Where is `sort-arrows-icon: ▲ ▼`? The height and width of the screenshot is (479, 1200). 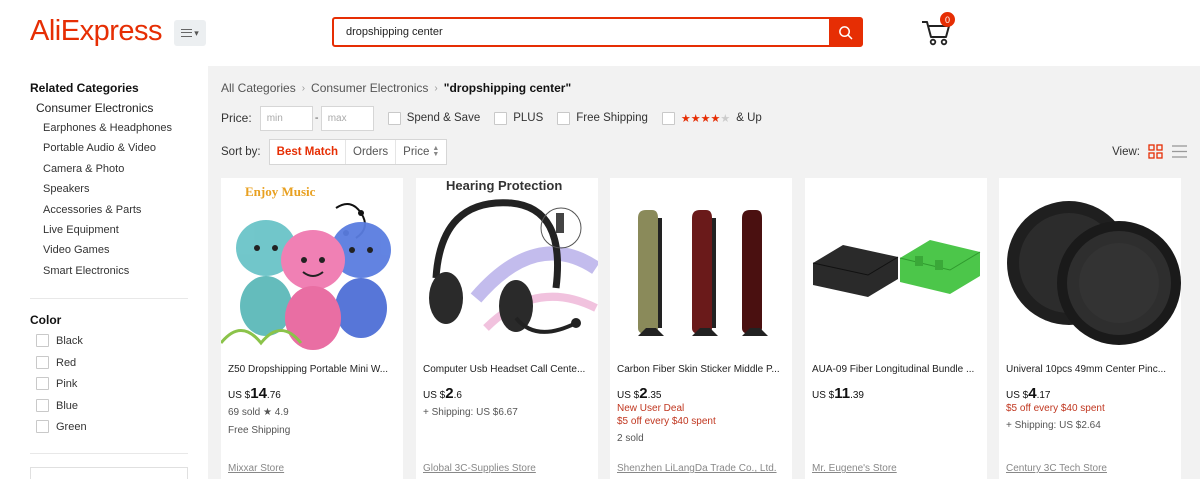
sort-arrows-icon: ▲ ▼ is located at coordinates (436, 151).